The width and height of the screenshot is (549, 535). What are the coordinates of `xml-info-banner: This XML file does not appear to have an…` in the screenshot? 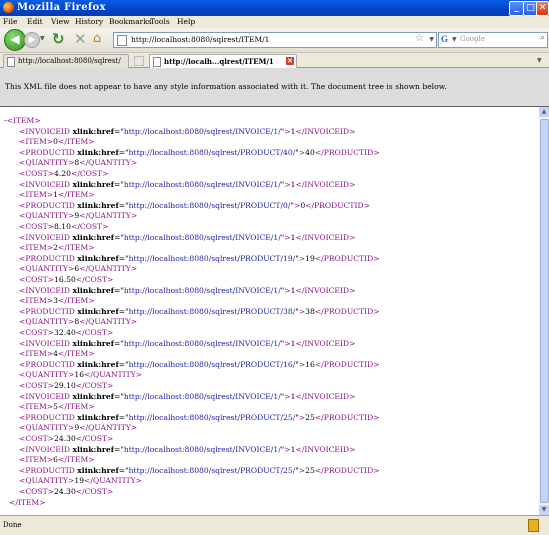 It's located at (274, 88).